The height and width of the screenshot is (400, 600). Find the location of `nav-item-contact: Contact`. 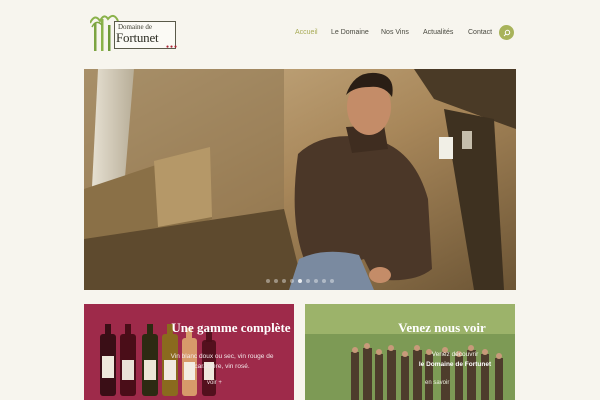

nav-item-contact: Contact is located at coordinates (480, 32).